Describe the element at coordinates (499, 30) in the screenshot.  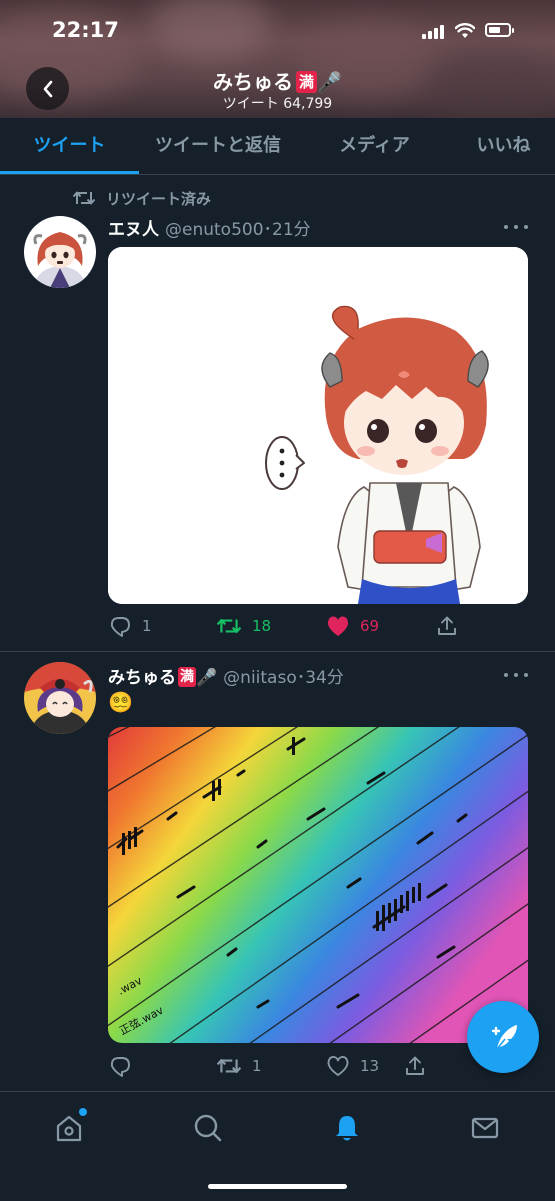
I see `battery-icon` at that location.